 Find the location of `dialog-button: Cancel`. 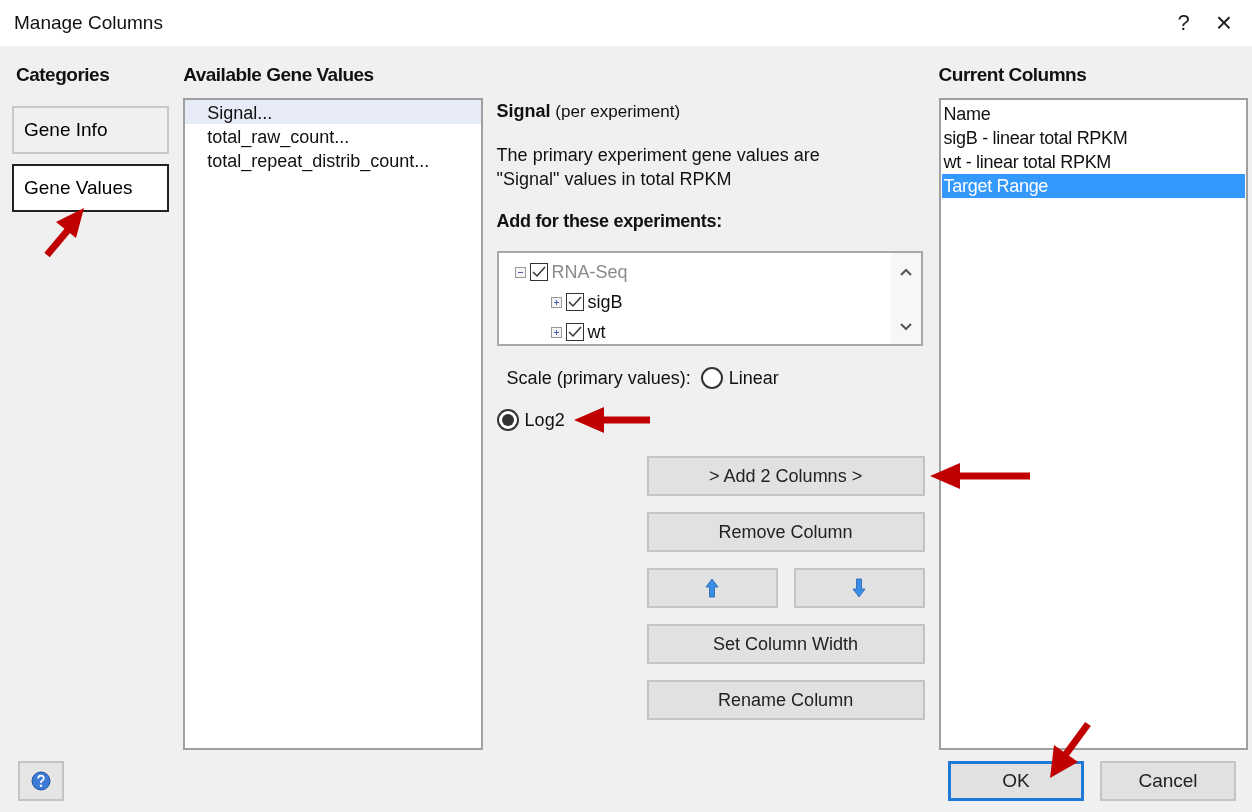

dialog-button: Cancel is located at coordinates (1168, 781).